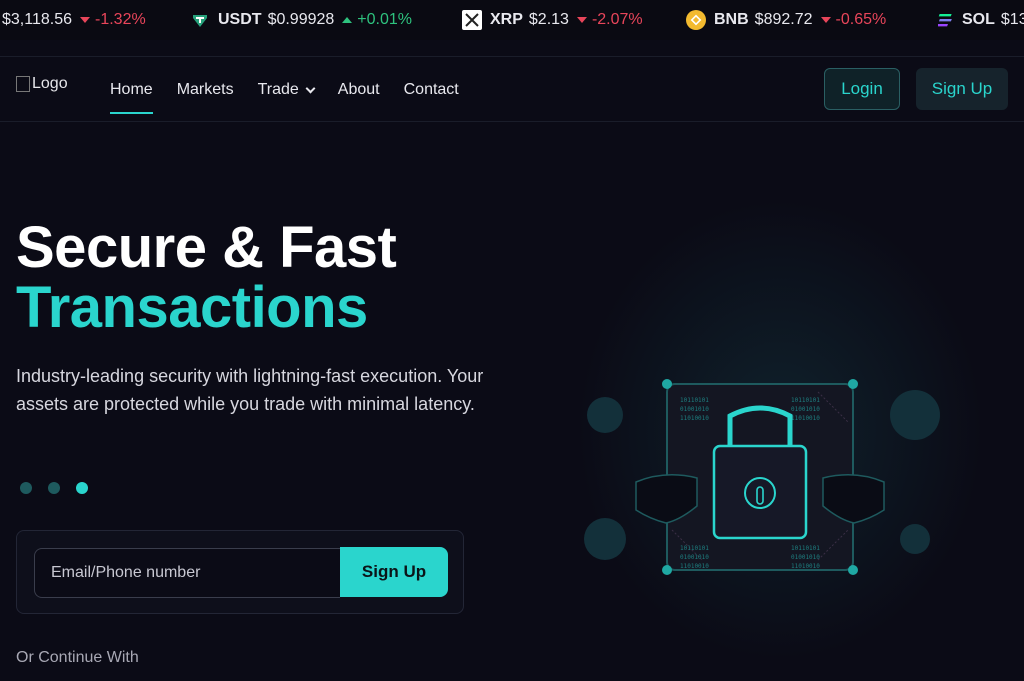 The image size is (1024, 681). What do you see at coordinates (187, 573) in the screenshot?
I see `email-phone-input` at bounding box center [187, 573].